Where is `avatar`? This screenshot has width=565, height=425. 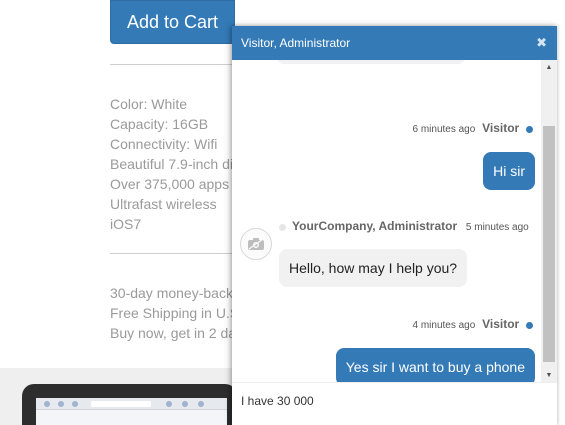
avatar is located at coordinates (256, 244).